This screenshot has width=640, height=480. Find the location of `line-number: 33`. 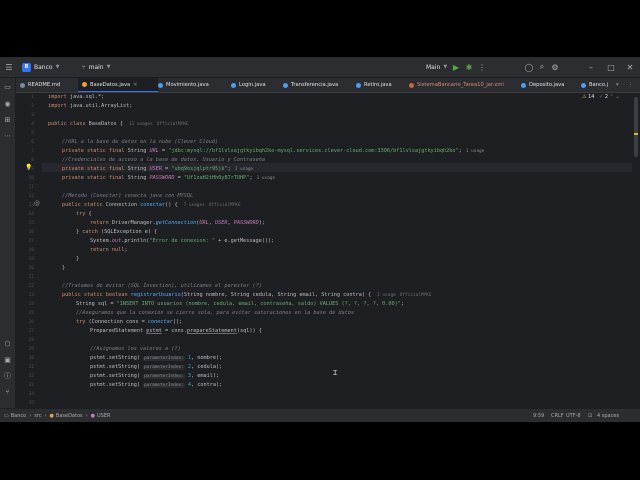

line-number: 33 is located at coordinates (25, 385).